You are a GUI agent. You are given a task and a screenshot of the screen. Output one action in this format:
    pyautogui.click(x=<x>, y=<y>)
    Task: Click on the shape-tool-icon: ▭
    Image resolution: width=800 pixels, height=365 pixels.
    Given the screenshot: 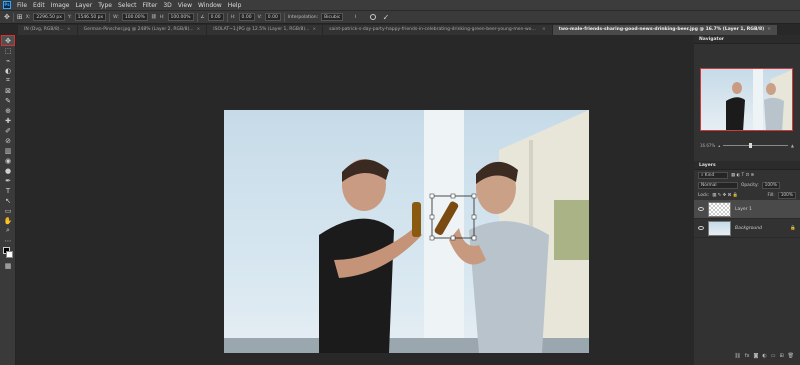 What is the action you would take?
    pyautogui.click(x=8, y=210)
    